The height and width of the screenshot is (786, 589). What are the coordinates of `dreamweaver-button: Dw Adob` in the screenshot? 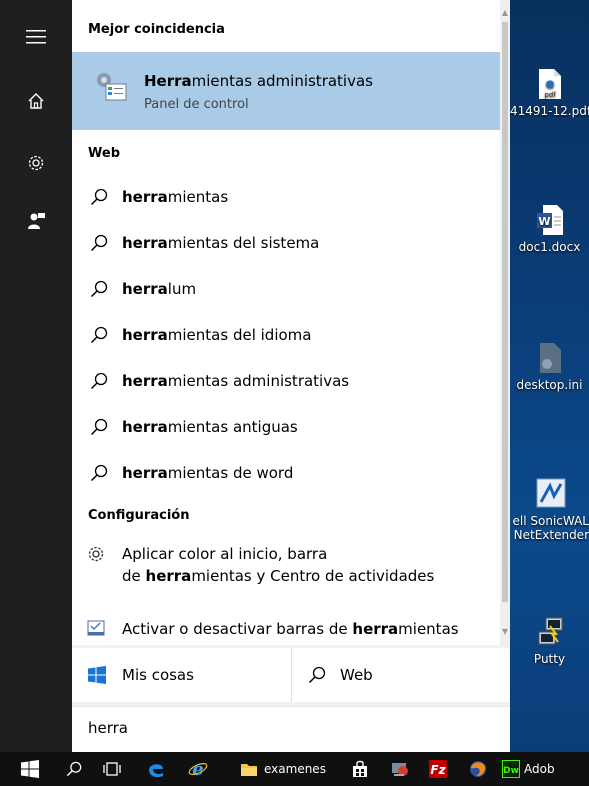 It's located at (545, 769).